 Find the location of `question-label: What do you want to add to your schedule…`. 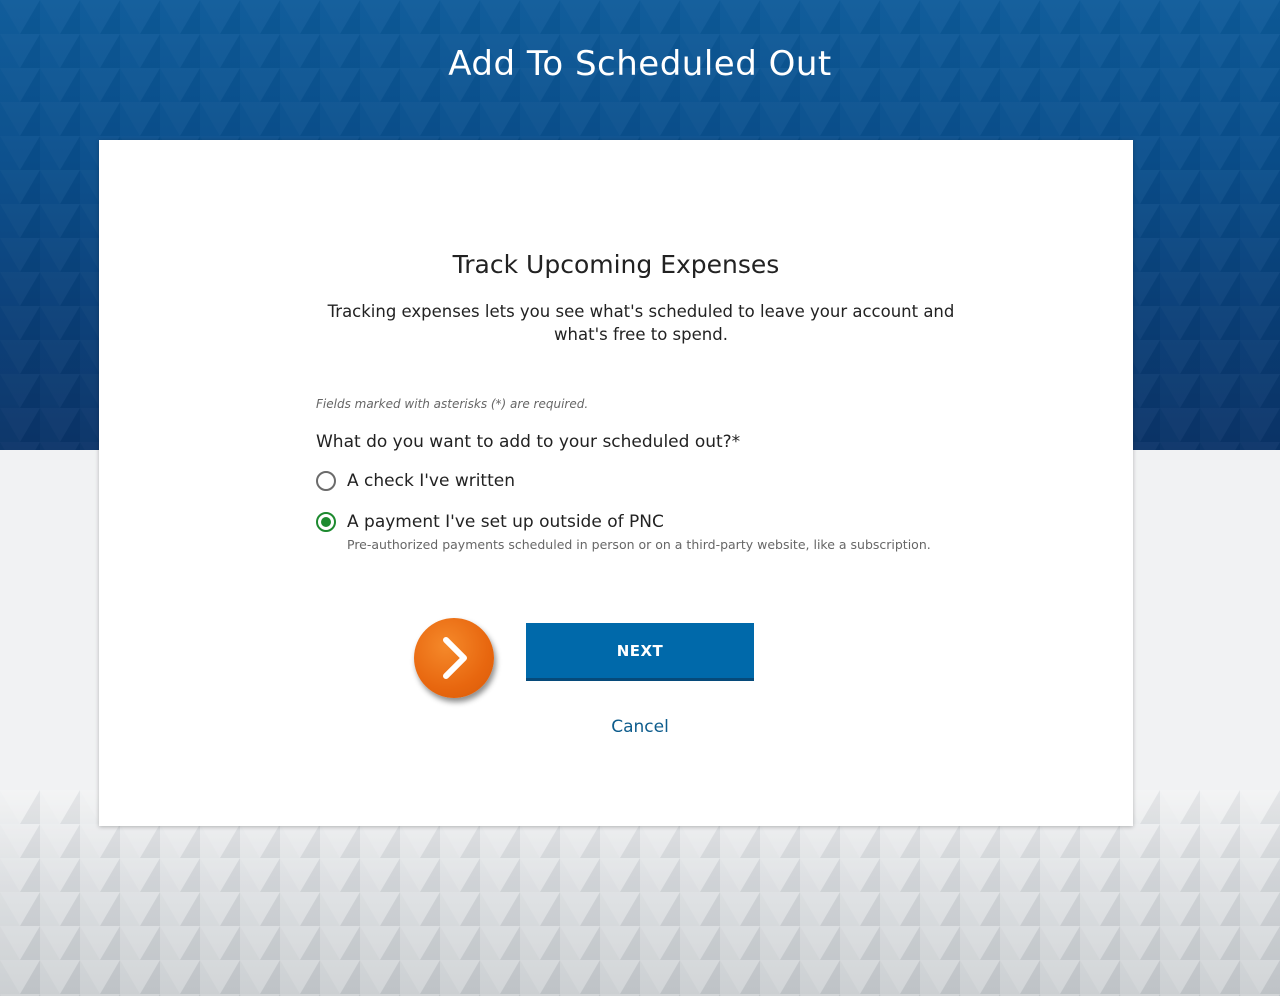

question-label: What do you want to add to your schedule… is located at coordinates (528, 442).